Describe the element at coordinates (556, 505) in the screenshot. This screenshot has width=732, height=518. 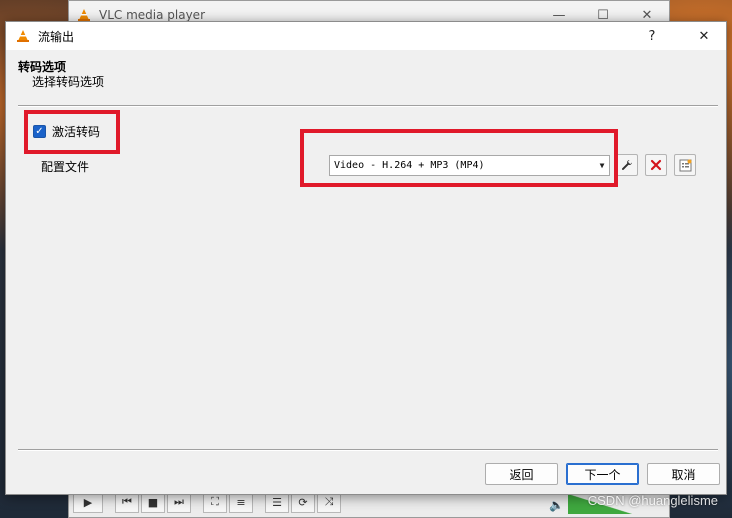
I see `volume-icon: 🔈` at that location.